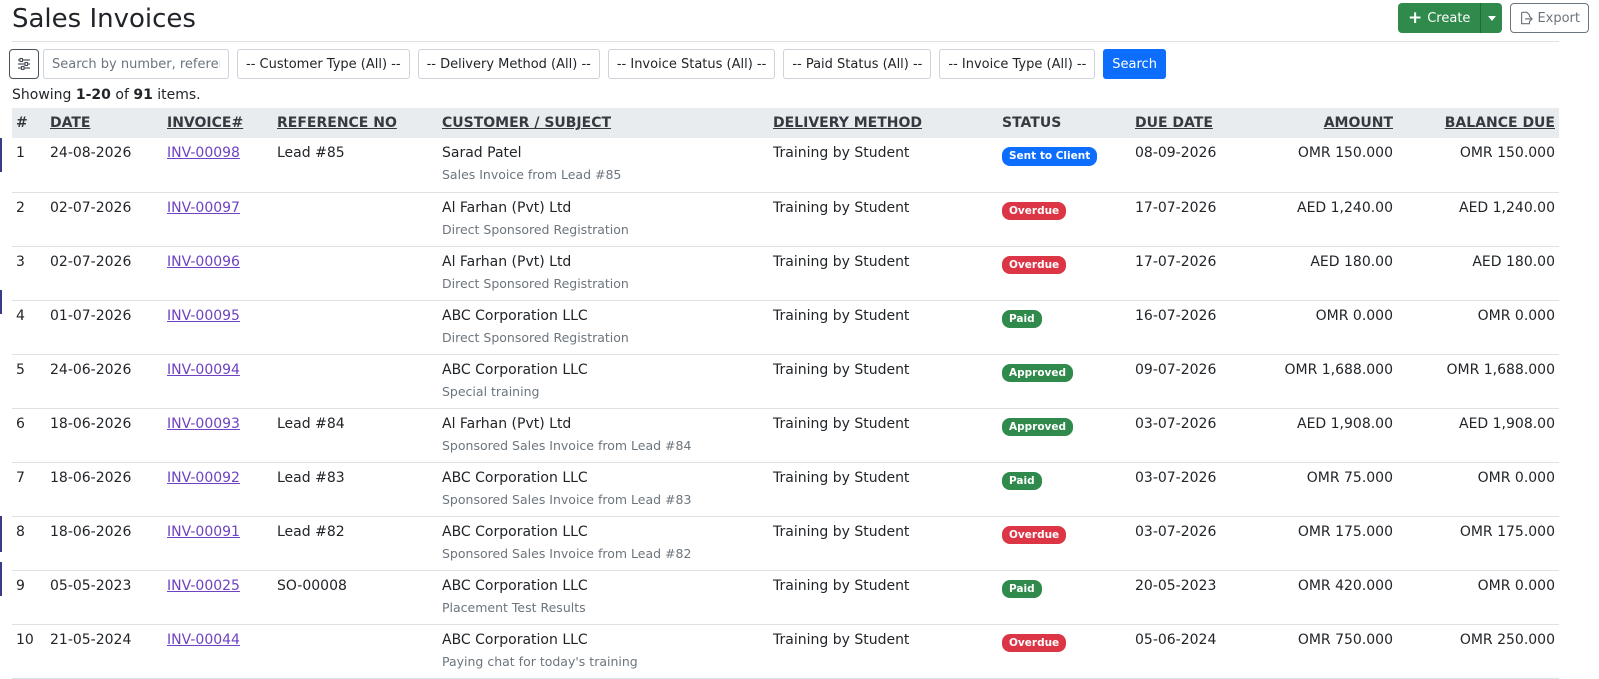 The image size is (1599, 679). I want to click on invoice-subject: Sponsored Sales Invoice from Lead #84, so click(567, 445).